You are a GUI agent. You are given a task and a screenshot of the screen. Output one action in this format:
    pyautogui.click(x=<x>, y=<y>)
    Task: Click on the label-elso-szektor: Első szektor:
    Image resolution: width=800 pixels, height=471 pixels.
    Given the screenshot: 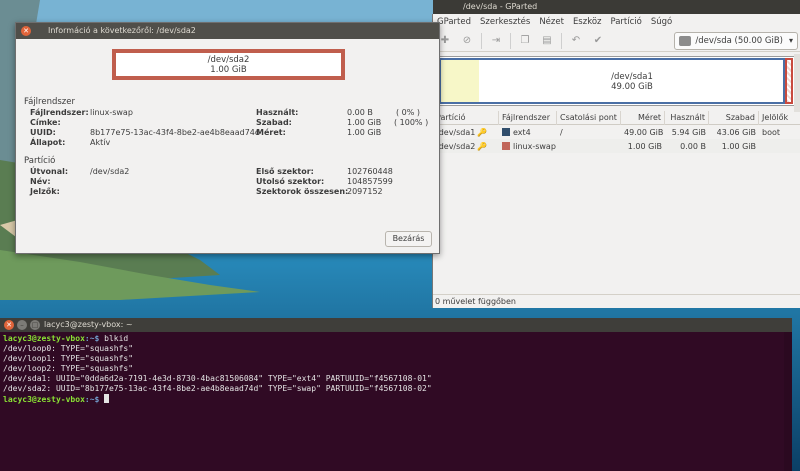 What is the action you would take?
    pyautogui.click(x=285, y=171)
    